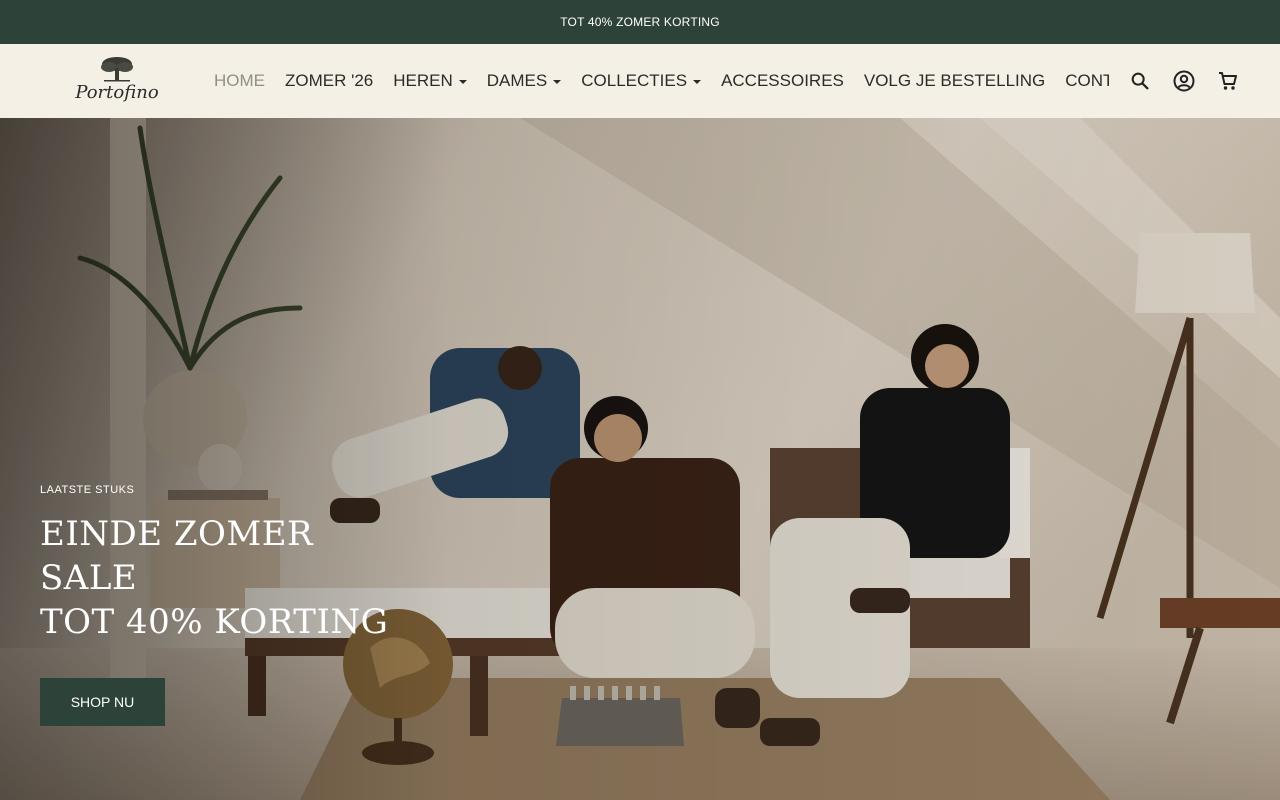  Describe the element at coordinates (117, 92) in the screenshot. I see `brand-name: Portofino` at that location.